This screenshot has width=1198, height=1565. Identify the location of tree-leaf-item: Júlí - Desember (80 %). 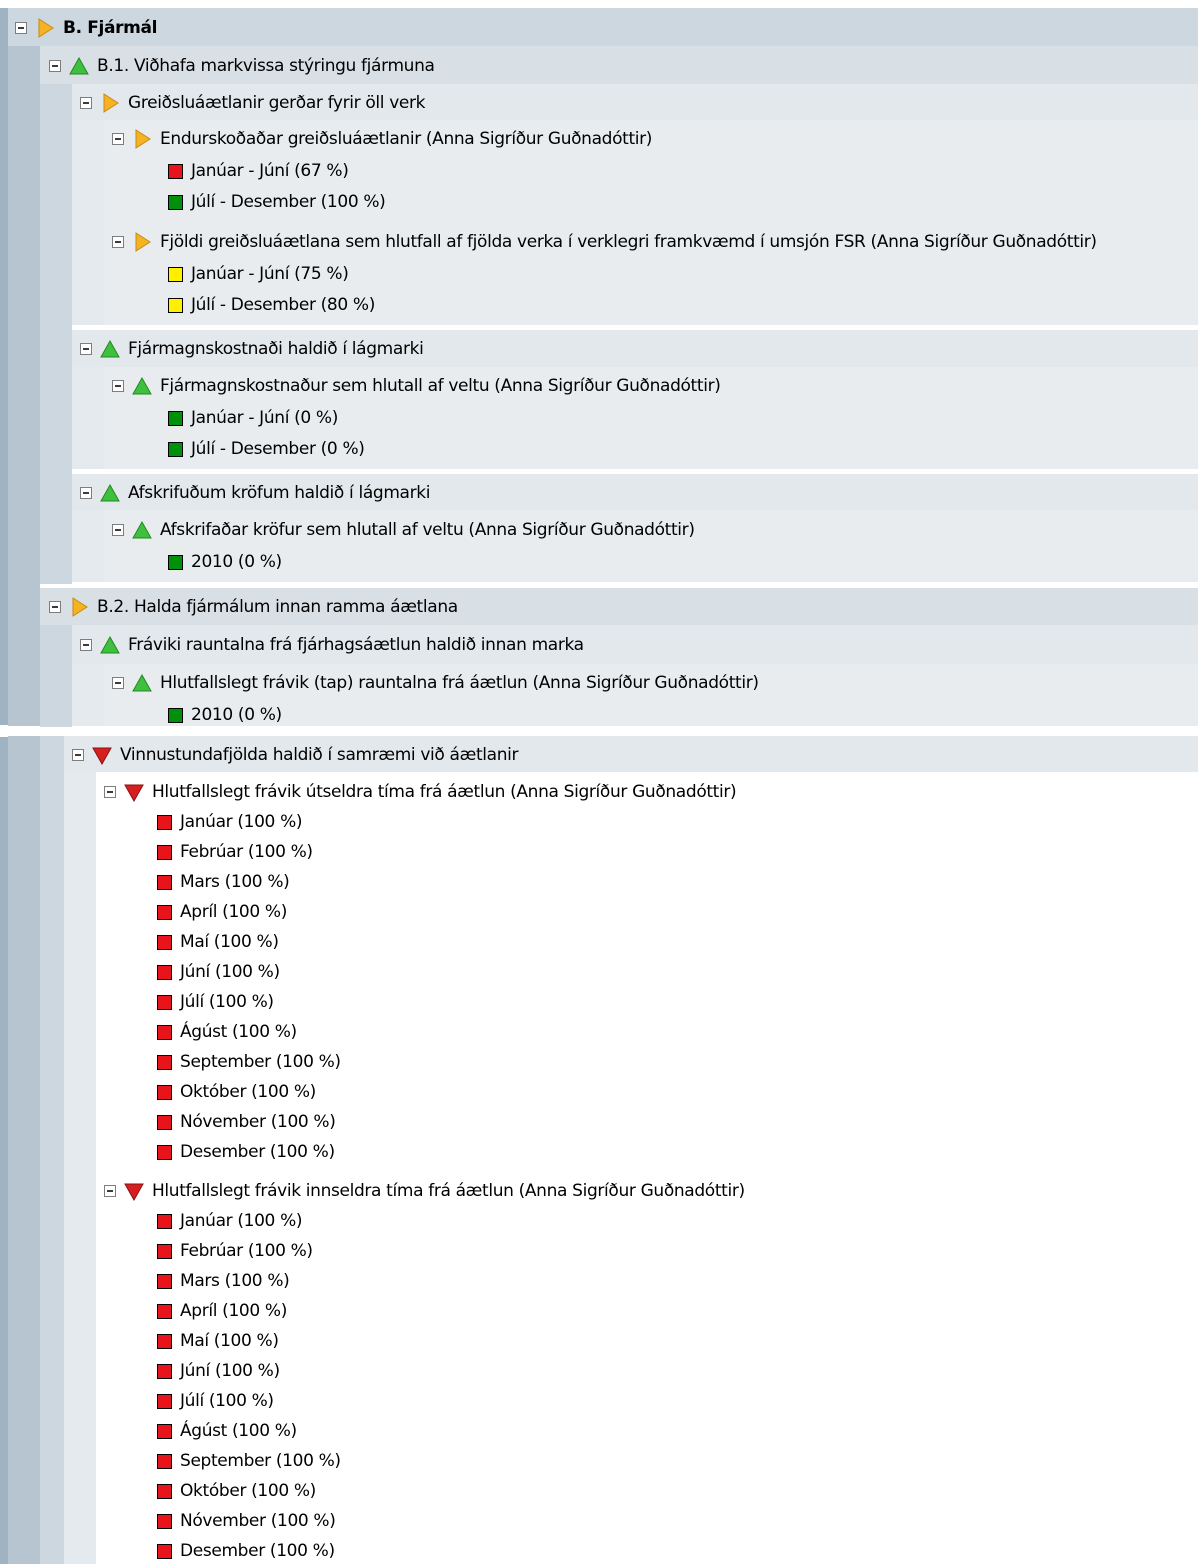
(271, 305).